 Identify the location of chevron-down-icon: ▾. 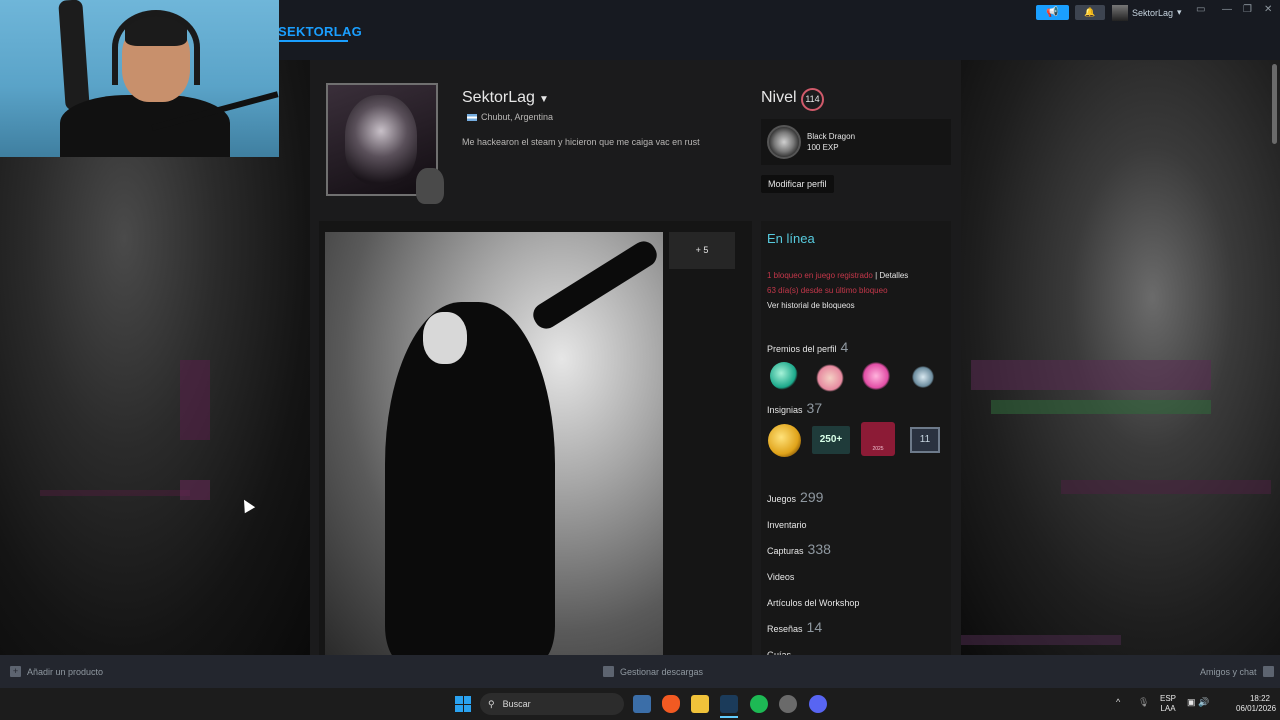
(1179, 12).